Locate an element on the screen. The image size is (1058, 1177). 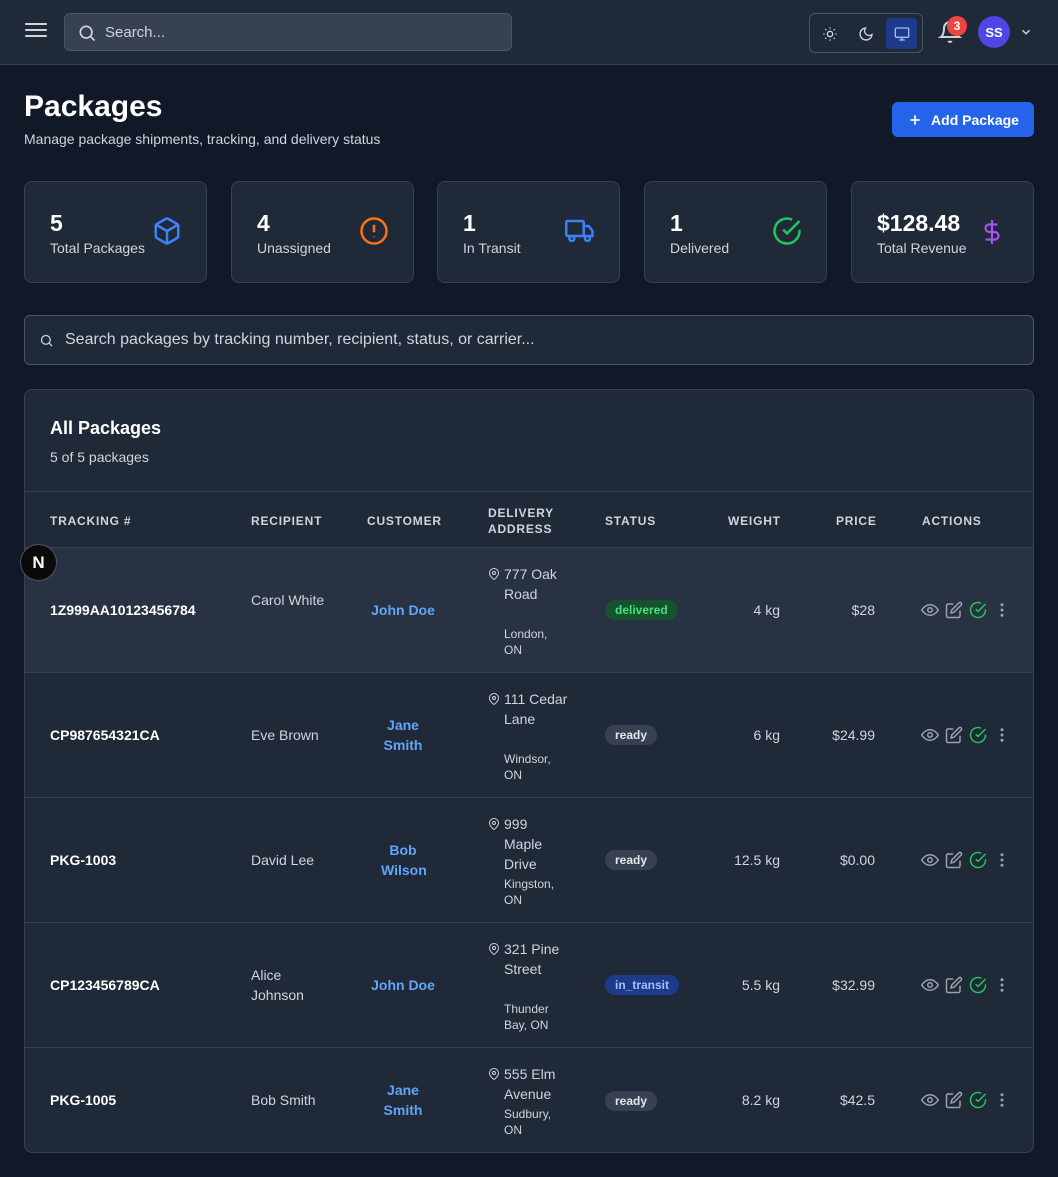
delivery-address: 321 Pine Street Thunder Bay, ON is located at coordinates (528, 987).